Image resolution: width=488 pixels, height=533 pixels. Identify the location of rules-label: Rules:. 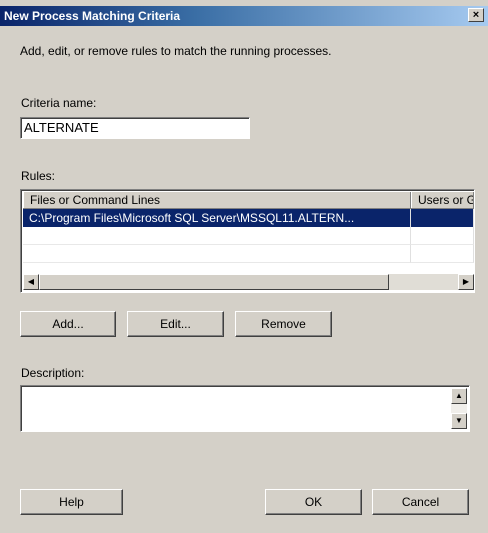
(38, 176).